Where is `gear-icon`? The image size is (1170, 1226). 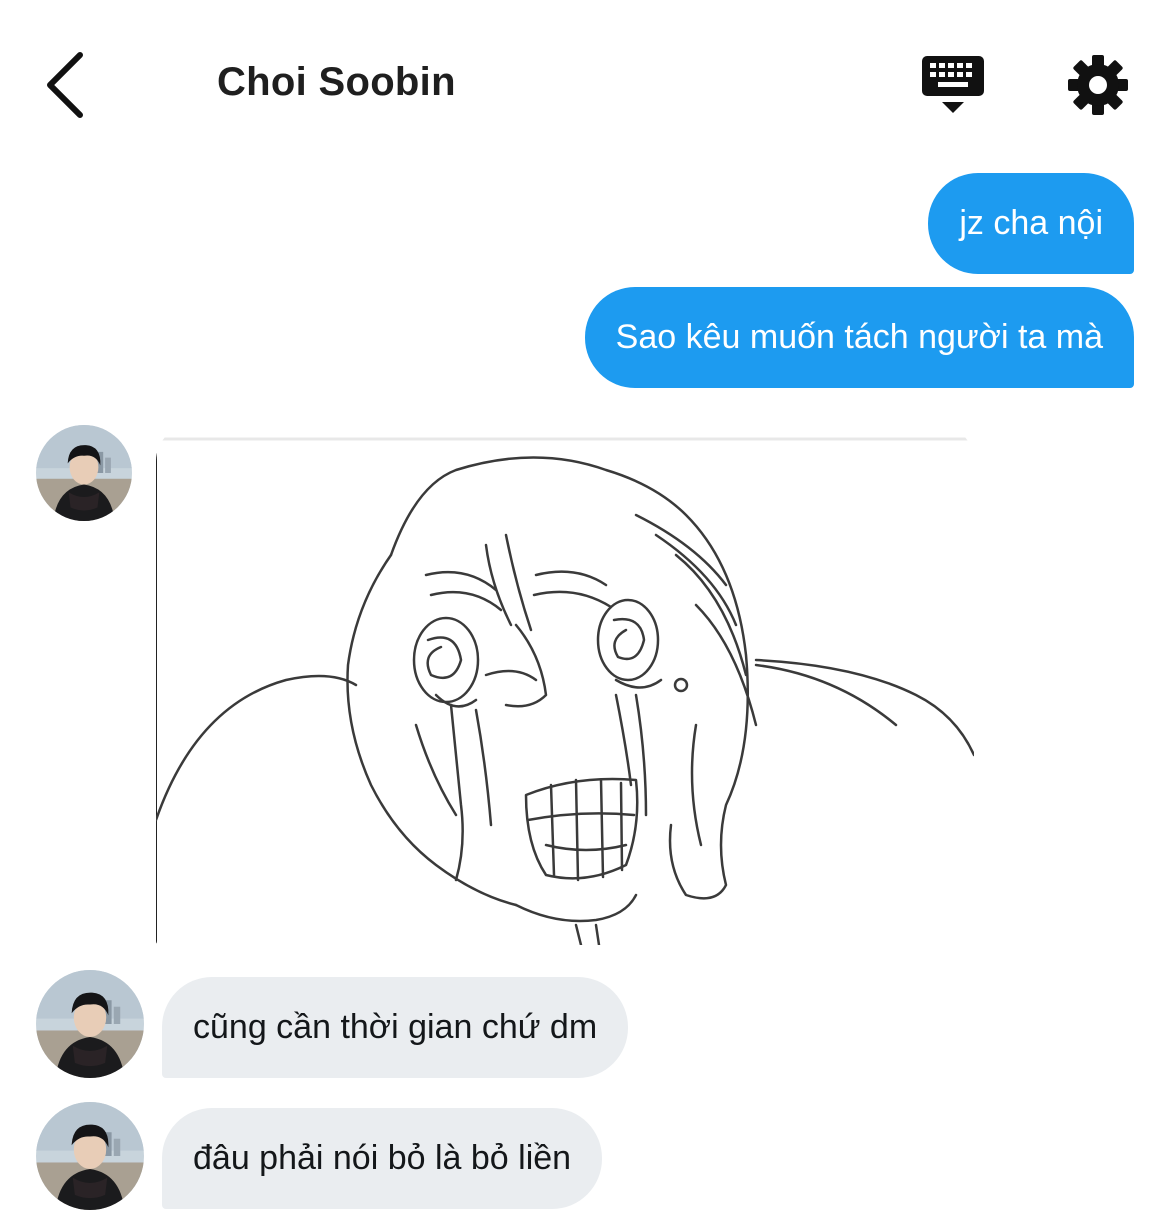
gear-icon is located at coordinates (1098, 85).